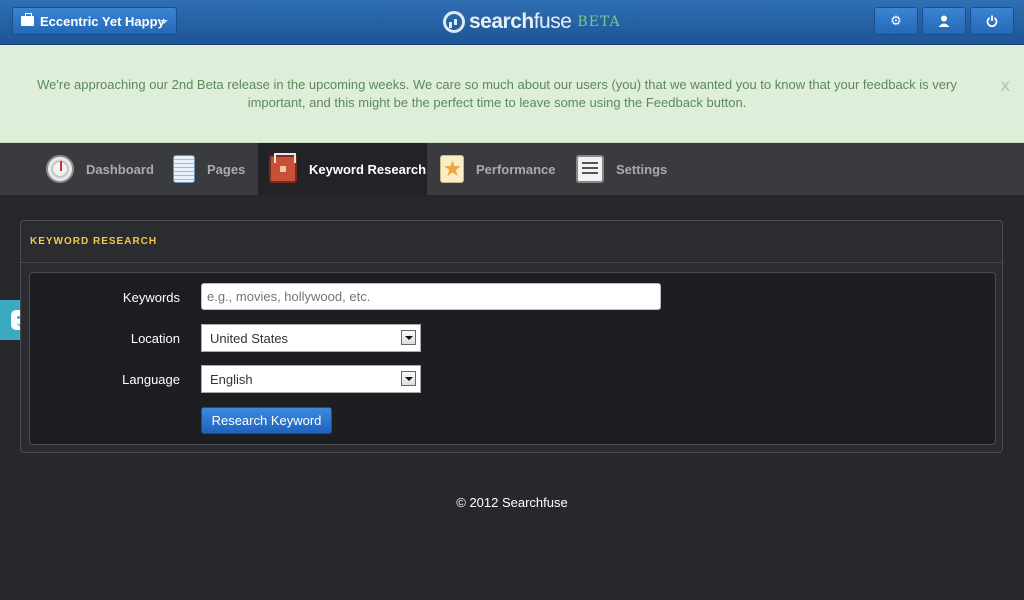 This screenshot has width=1024, height=600. What do you see at coordinates (599, 22) in the screenshot?
I see `beta-label: BETA` at bounding box center [599, 22].